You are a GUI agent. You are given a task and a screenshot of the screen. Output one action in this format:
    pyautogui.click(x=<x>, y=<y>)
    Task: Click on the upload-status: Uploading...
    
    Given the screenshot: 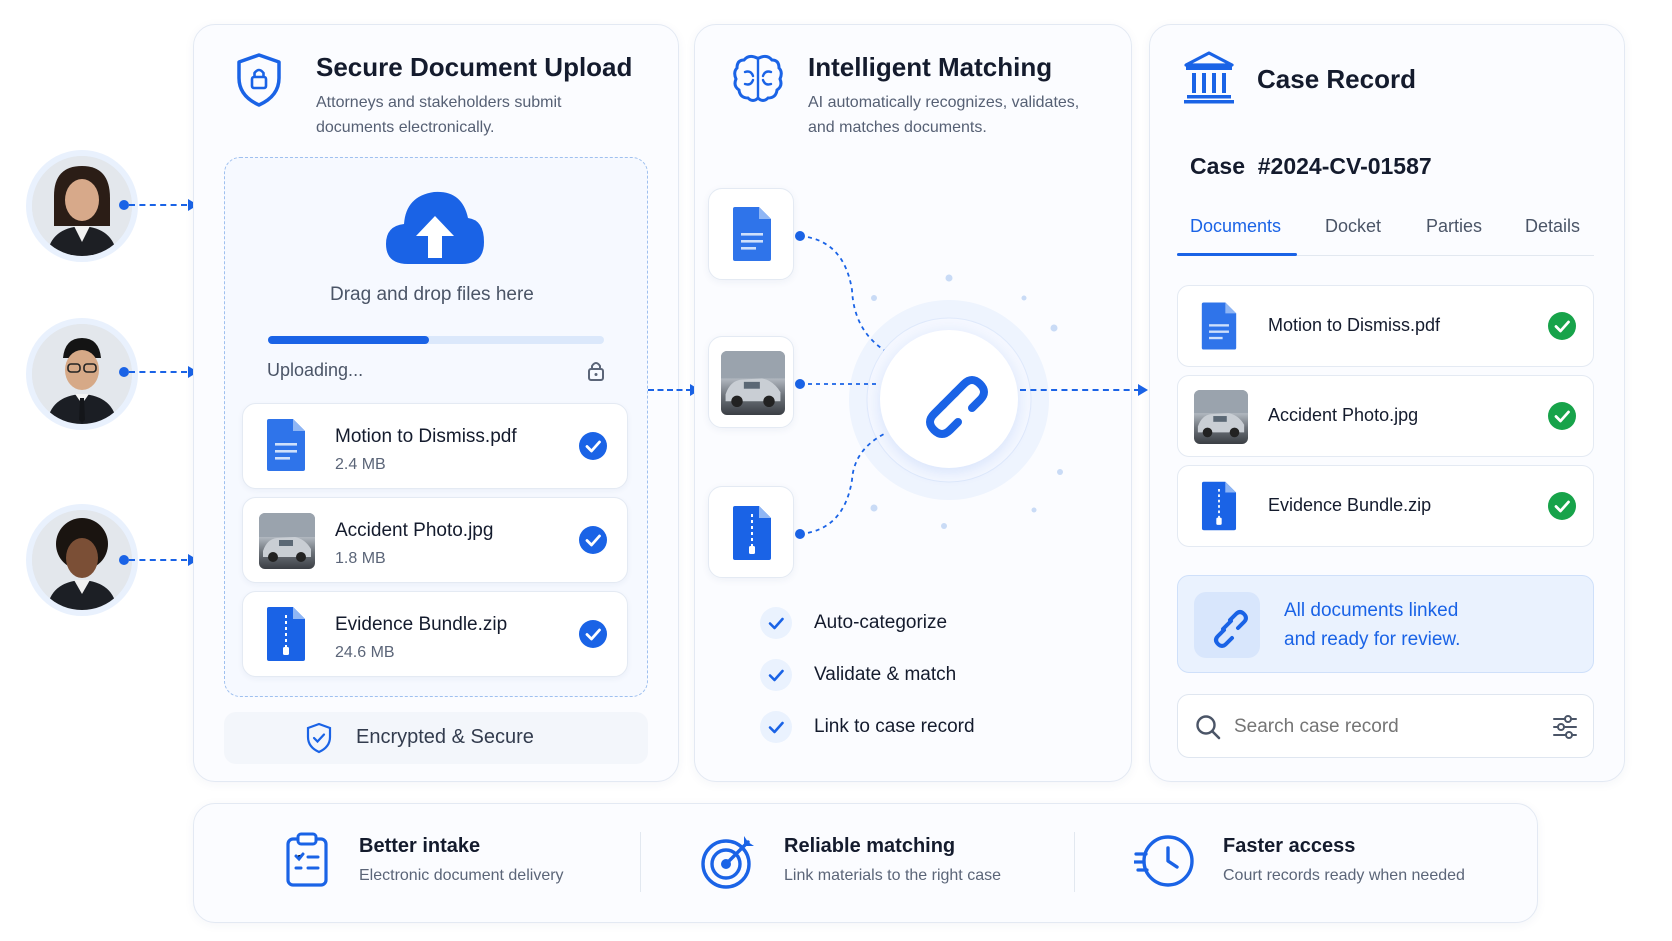 What is the action you would take?
    pyautogui.click(x=315, y=370)
    